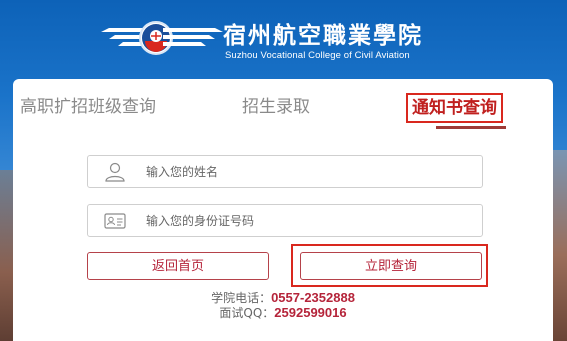 The height and width of the screenshot is (341, 567). Describe the element at coordinates (323, 35) in the screenshot. I see `school-name-chinese: 宿州航空職業學院` at that location.